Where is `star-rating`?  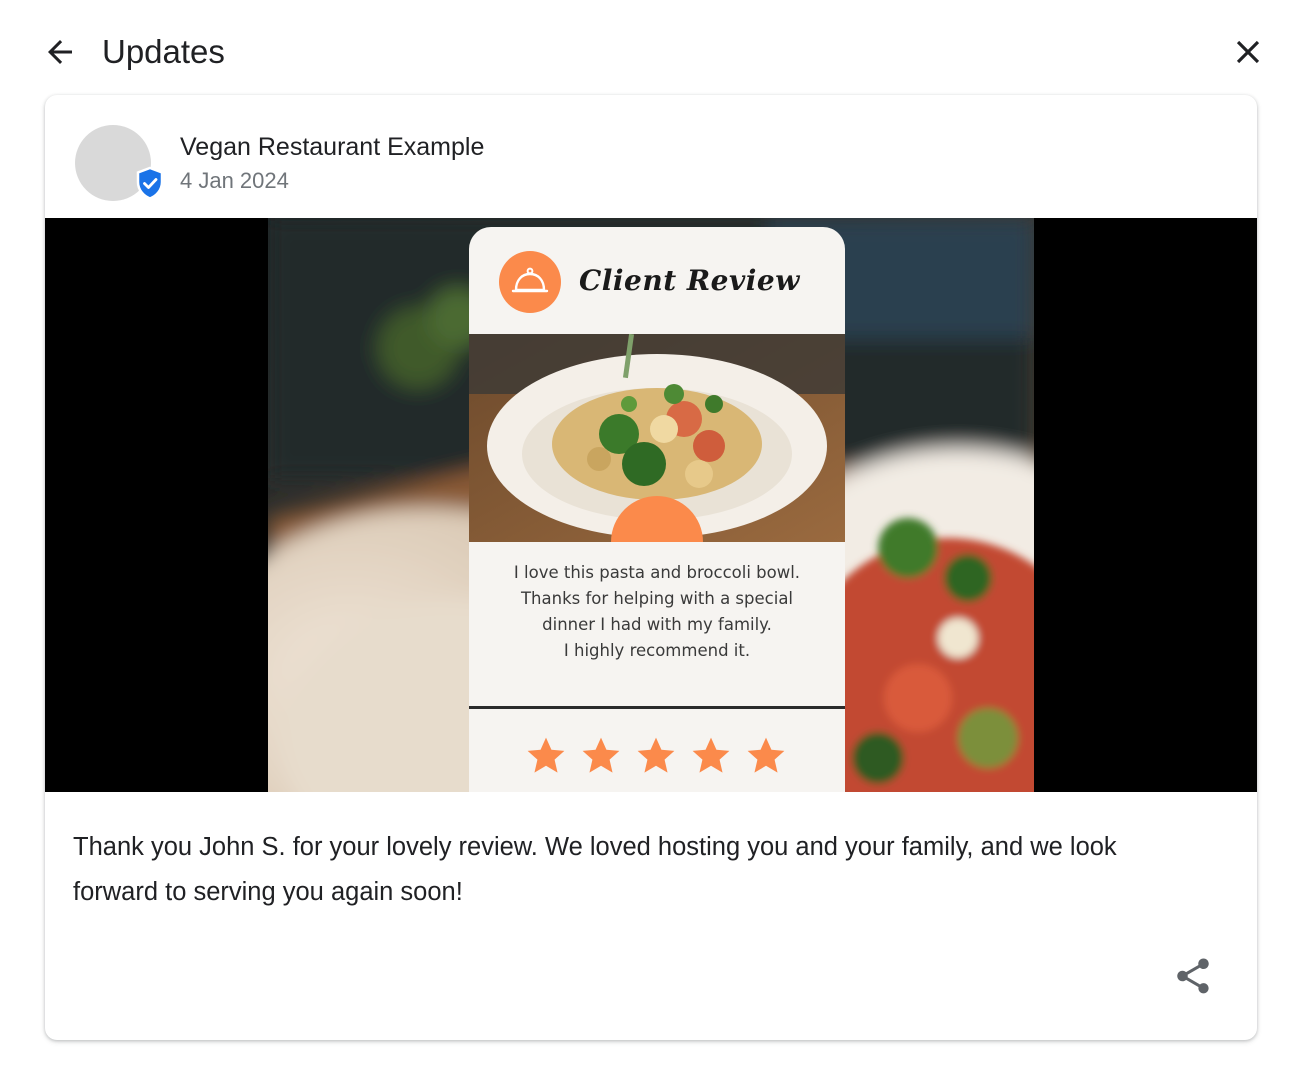 star-rating is located at coordinates (656, 756).